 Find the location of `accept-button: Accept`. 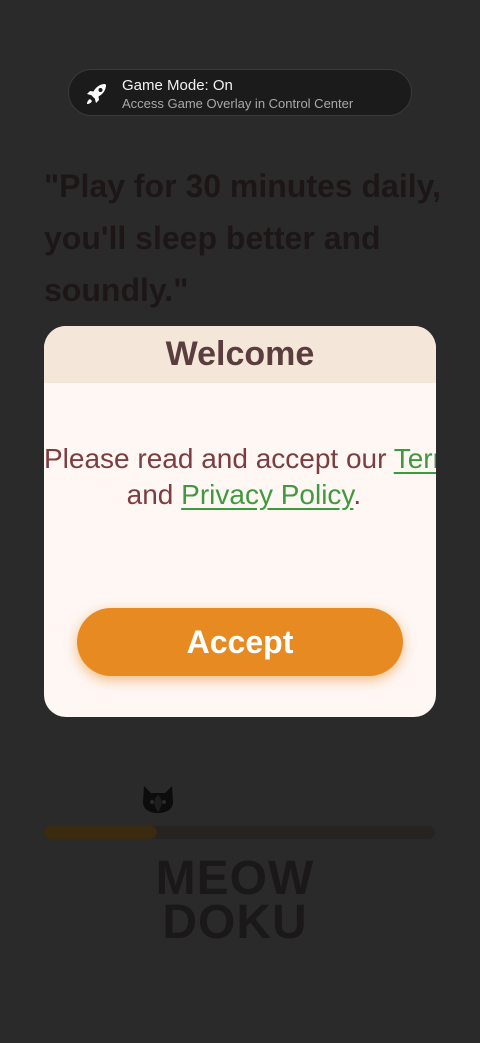

accept-button: Accept is located at coordinates (240, 642).